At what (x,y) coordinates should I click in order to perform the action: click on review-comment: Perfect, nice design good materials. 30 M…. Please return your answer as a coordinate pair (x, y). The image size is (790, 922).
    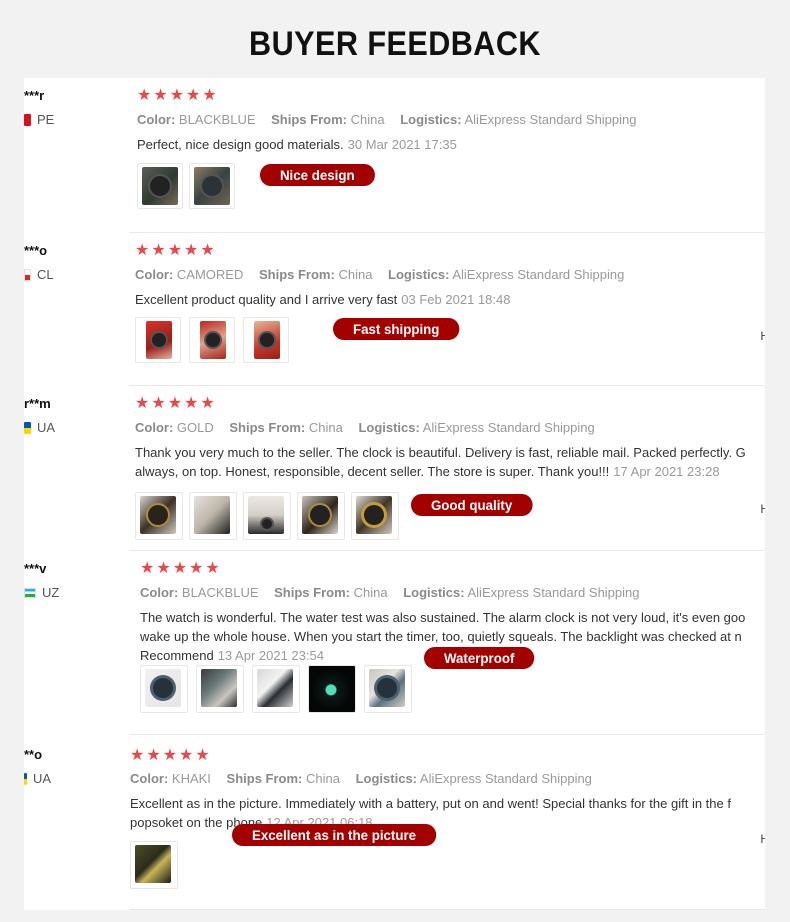
    Looking at the image, I should click on (297, 144).